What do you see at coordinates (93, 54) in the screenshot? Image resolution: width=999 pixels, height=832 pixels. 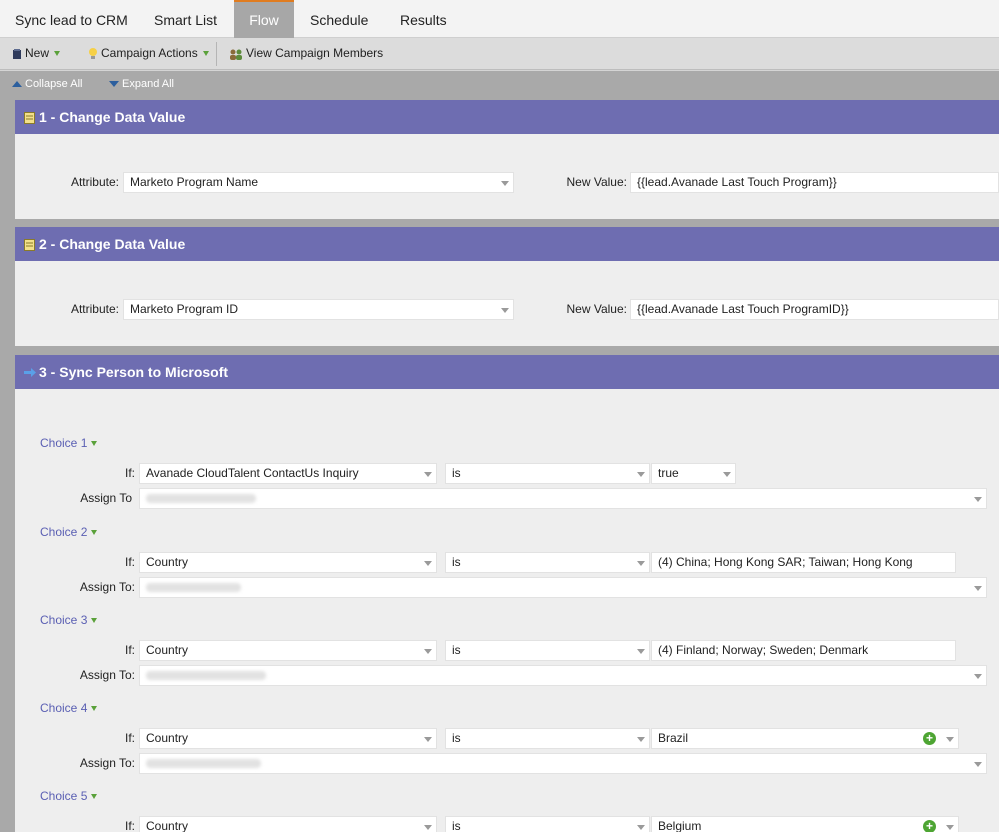 I see `lightbulb-icon` at bounding box center [93, 54].